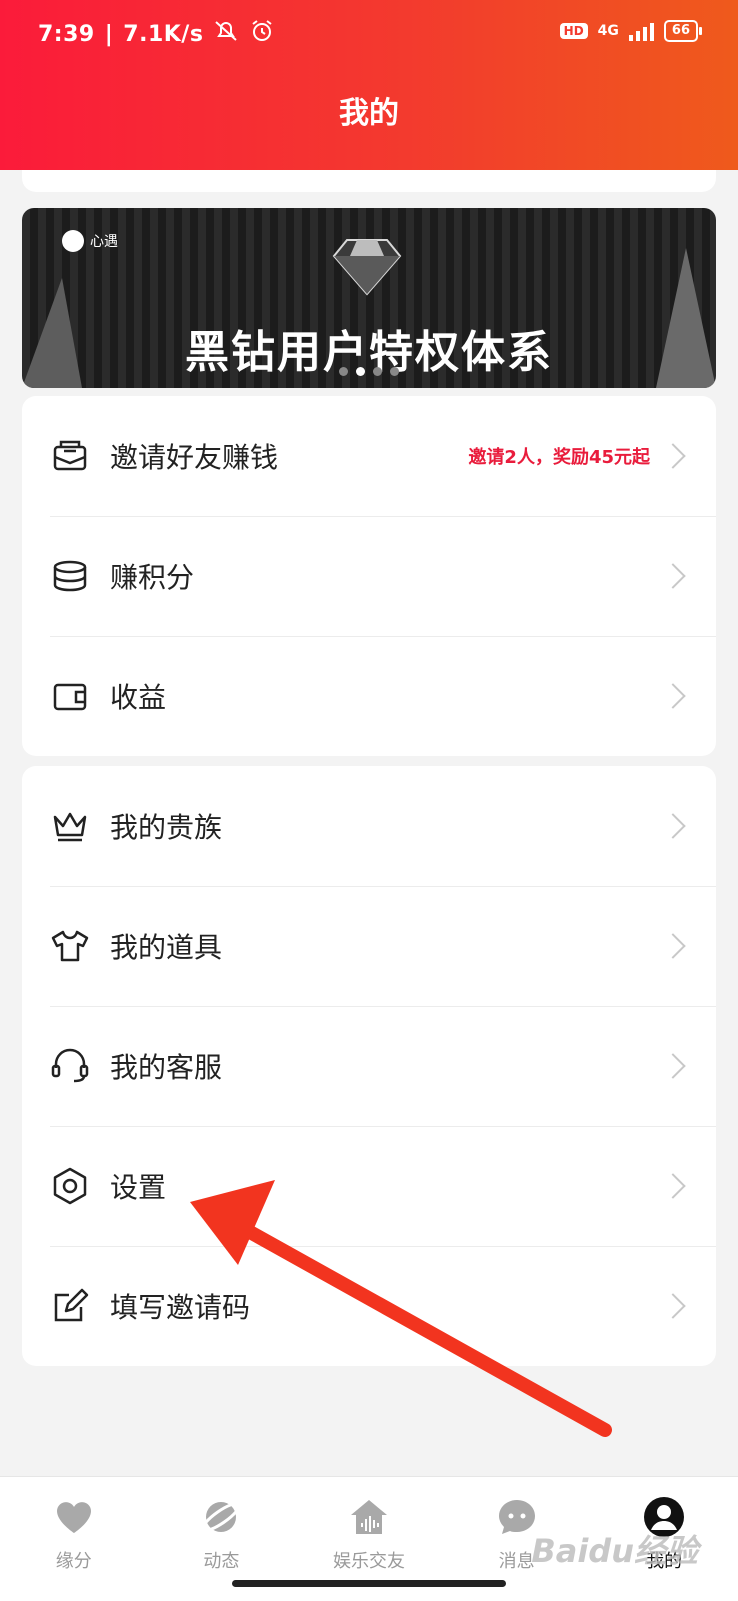 The height and width of the screenshot is (1601, 738). What do you see at coordinates (70, 946) in the screenshot?
I see `tshirt-icon` at bounding box center [70, 946].